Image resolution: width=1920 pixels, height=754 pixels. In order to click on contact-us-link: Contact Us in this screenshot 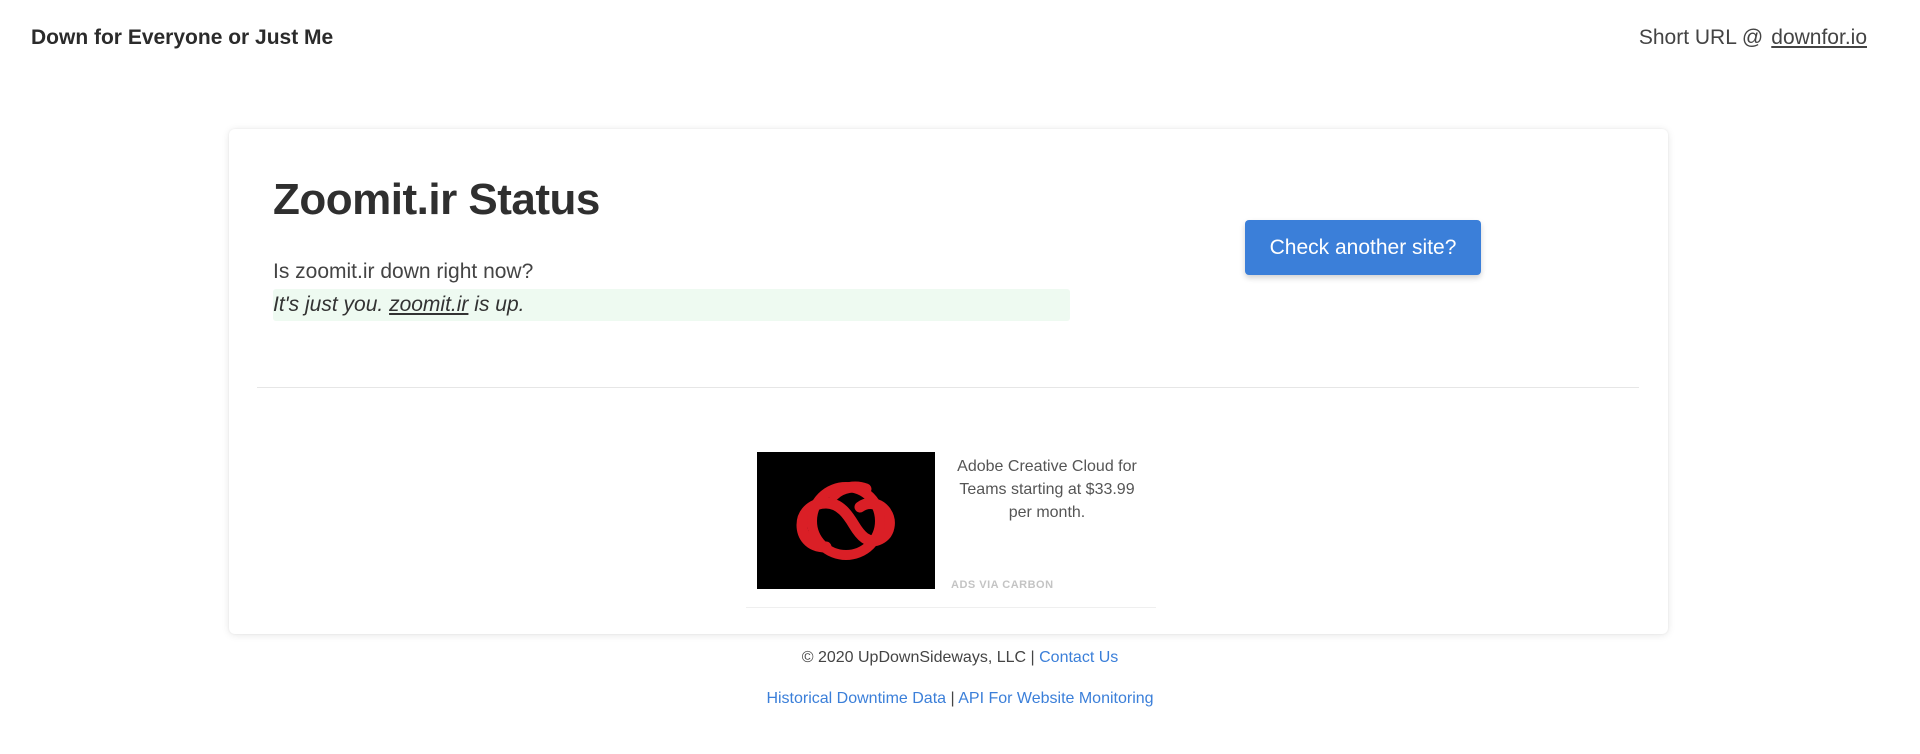, I will do `click(1078, 657)`.